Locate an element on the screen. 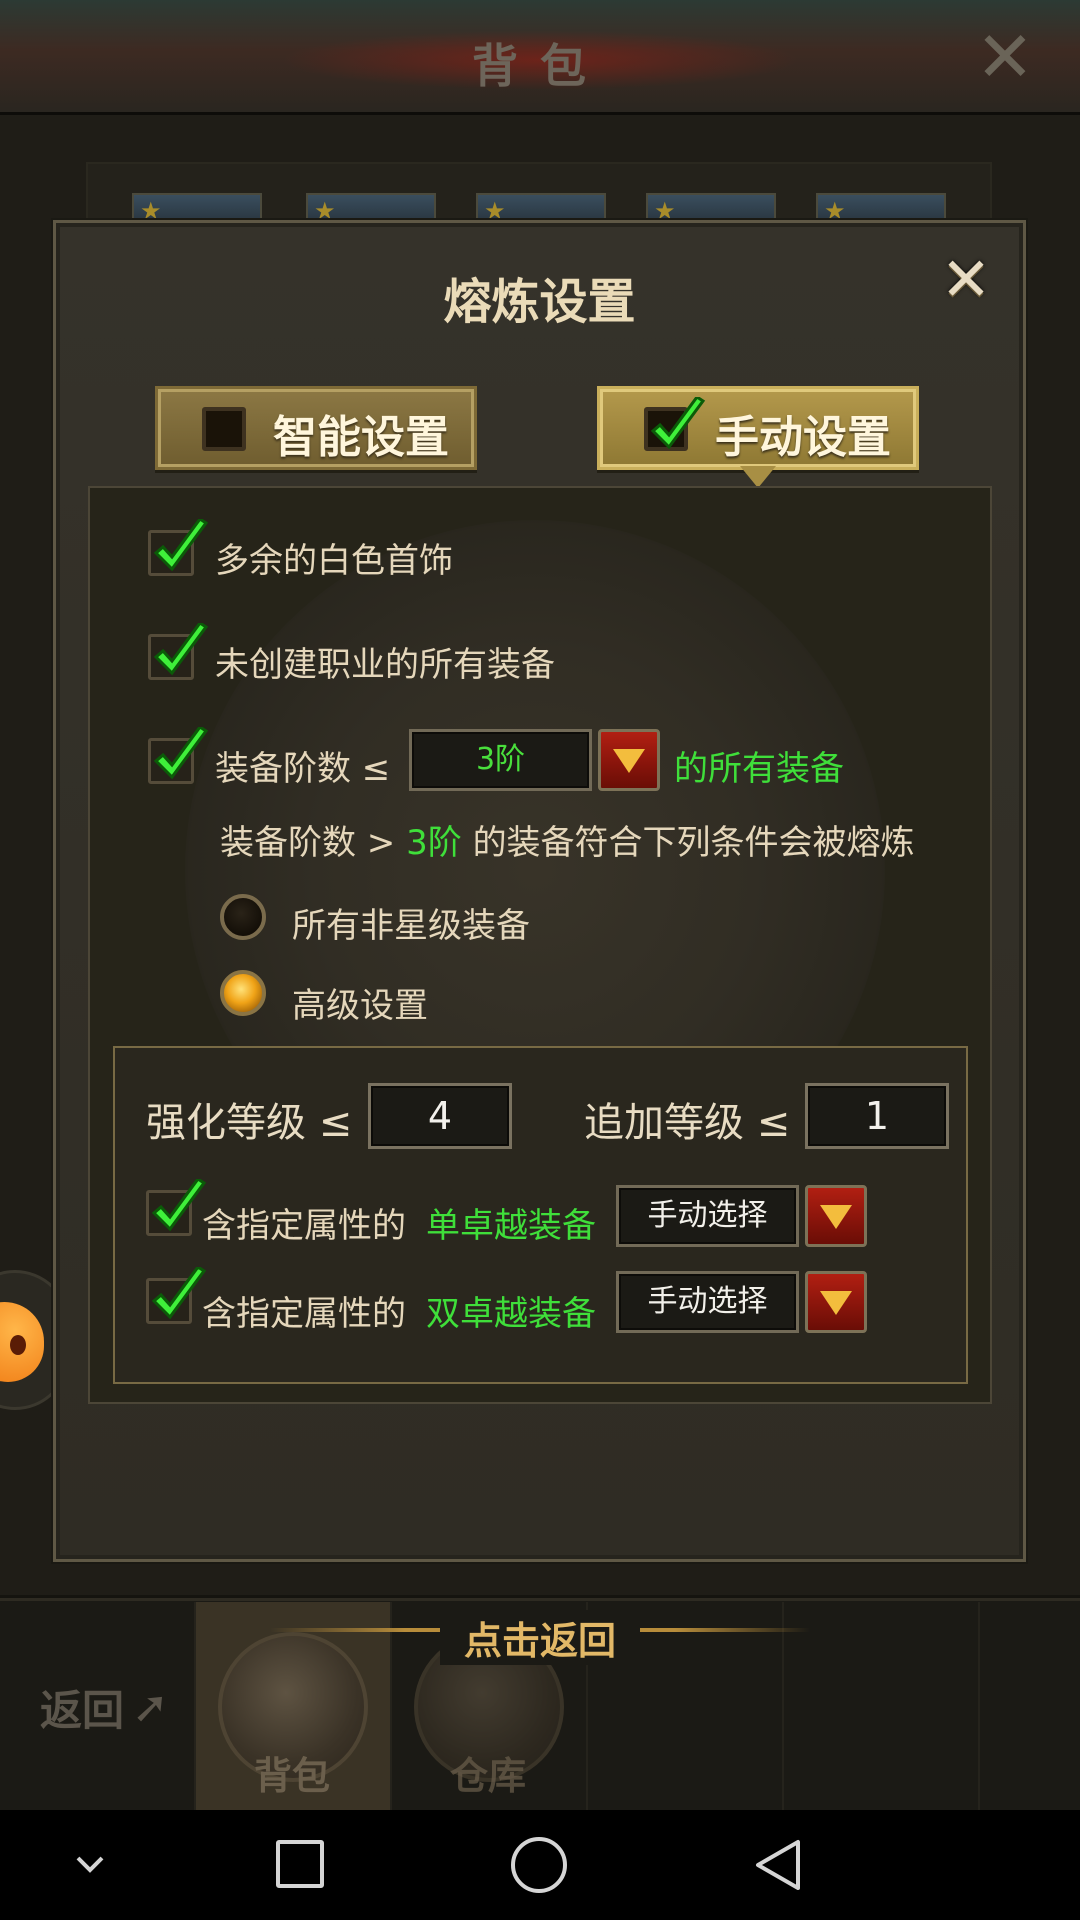 Image resolution: width=1080 pixels, height=1920 pixels. white-jewelry-checkbox is located at coordinates (178, 547).